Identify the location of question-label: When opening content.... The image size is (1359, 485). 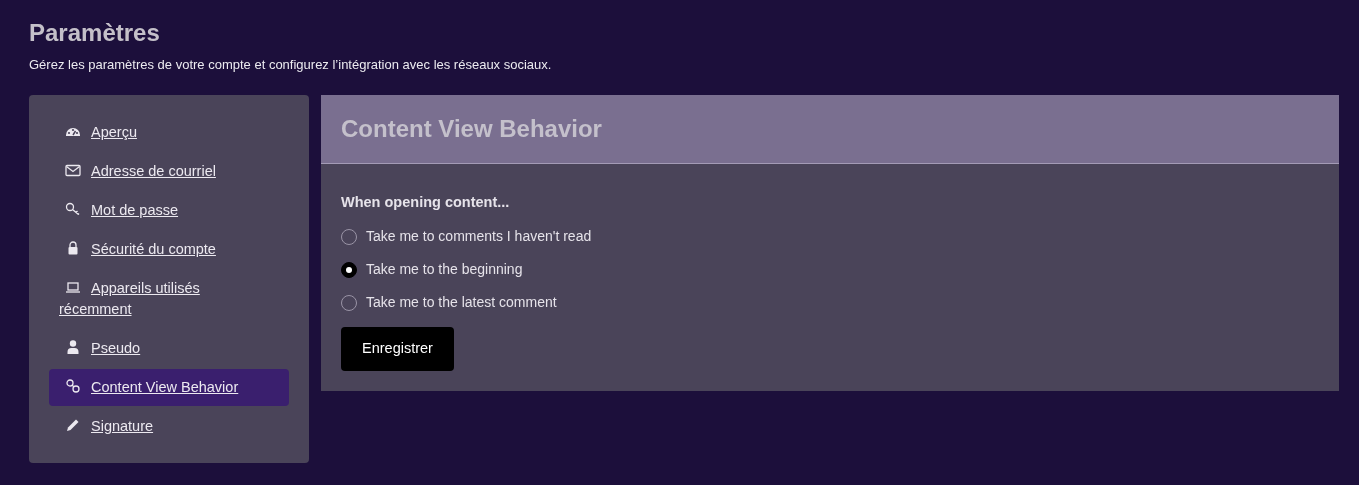
(426, 202).